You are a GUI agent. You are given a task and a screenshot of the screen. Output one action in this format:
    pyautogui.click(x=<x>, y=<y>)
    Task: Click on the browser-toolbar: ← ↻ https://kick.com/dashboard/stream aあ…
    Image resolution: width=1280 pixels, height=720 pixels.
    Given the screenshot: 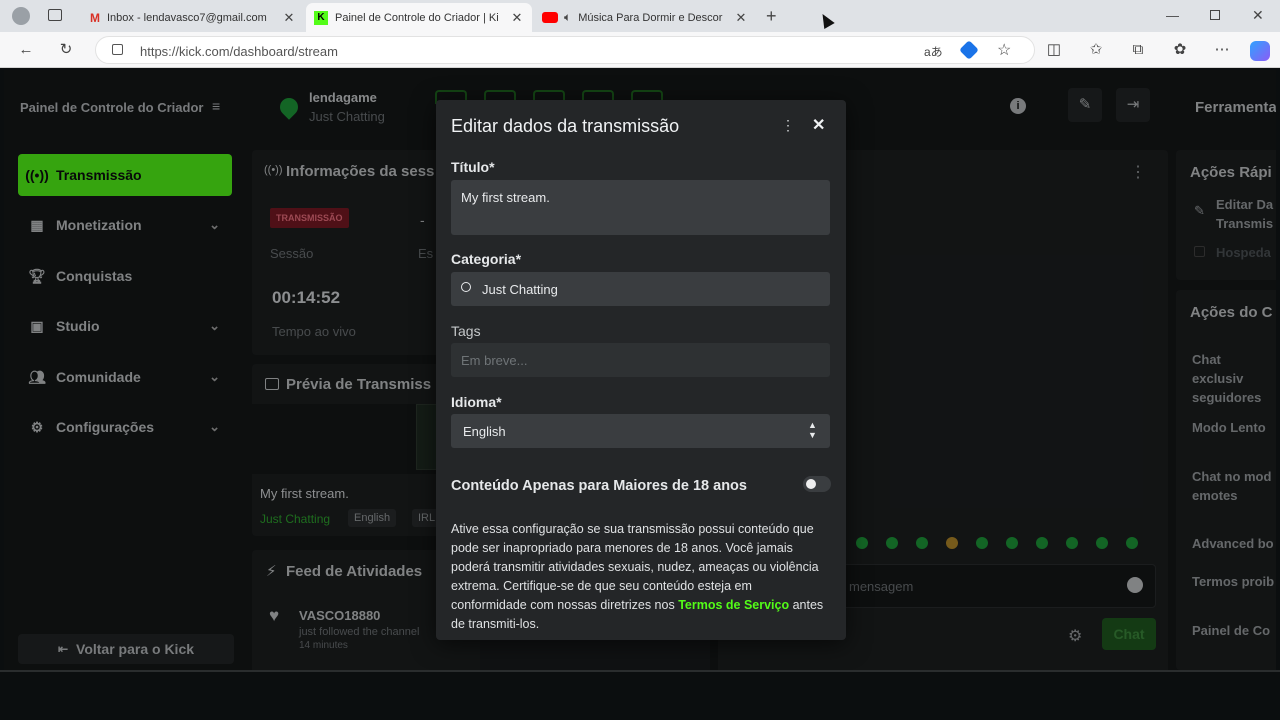 What is the action you would take?
    pyautogui.click(x=640, y=50)
    